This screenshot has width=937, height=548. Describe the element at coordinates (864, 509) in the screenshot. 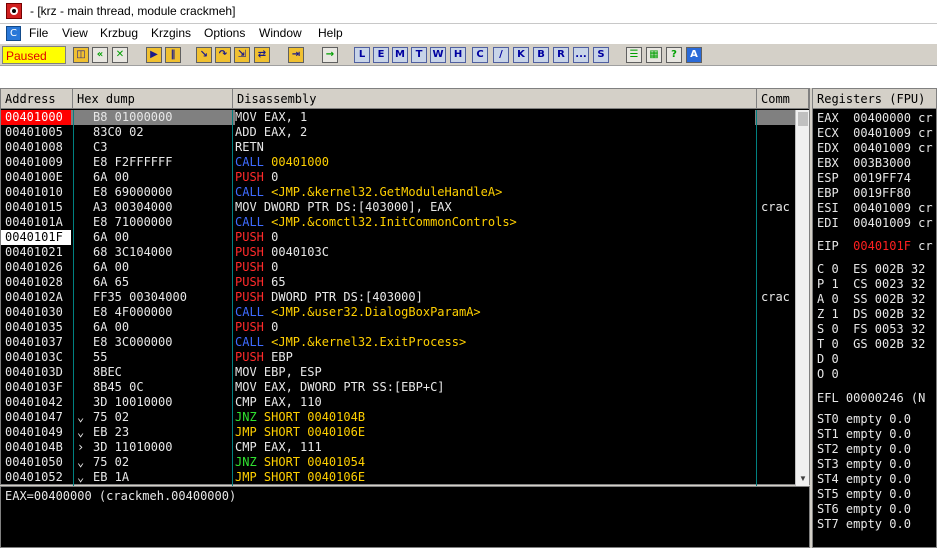

I see `fpu-register: ST6 empty 0.0` at that location.